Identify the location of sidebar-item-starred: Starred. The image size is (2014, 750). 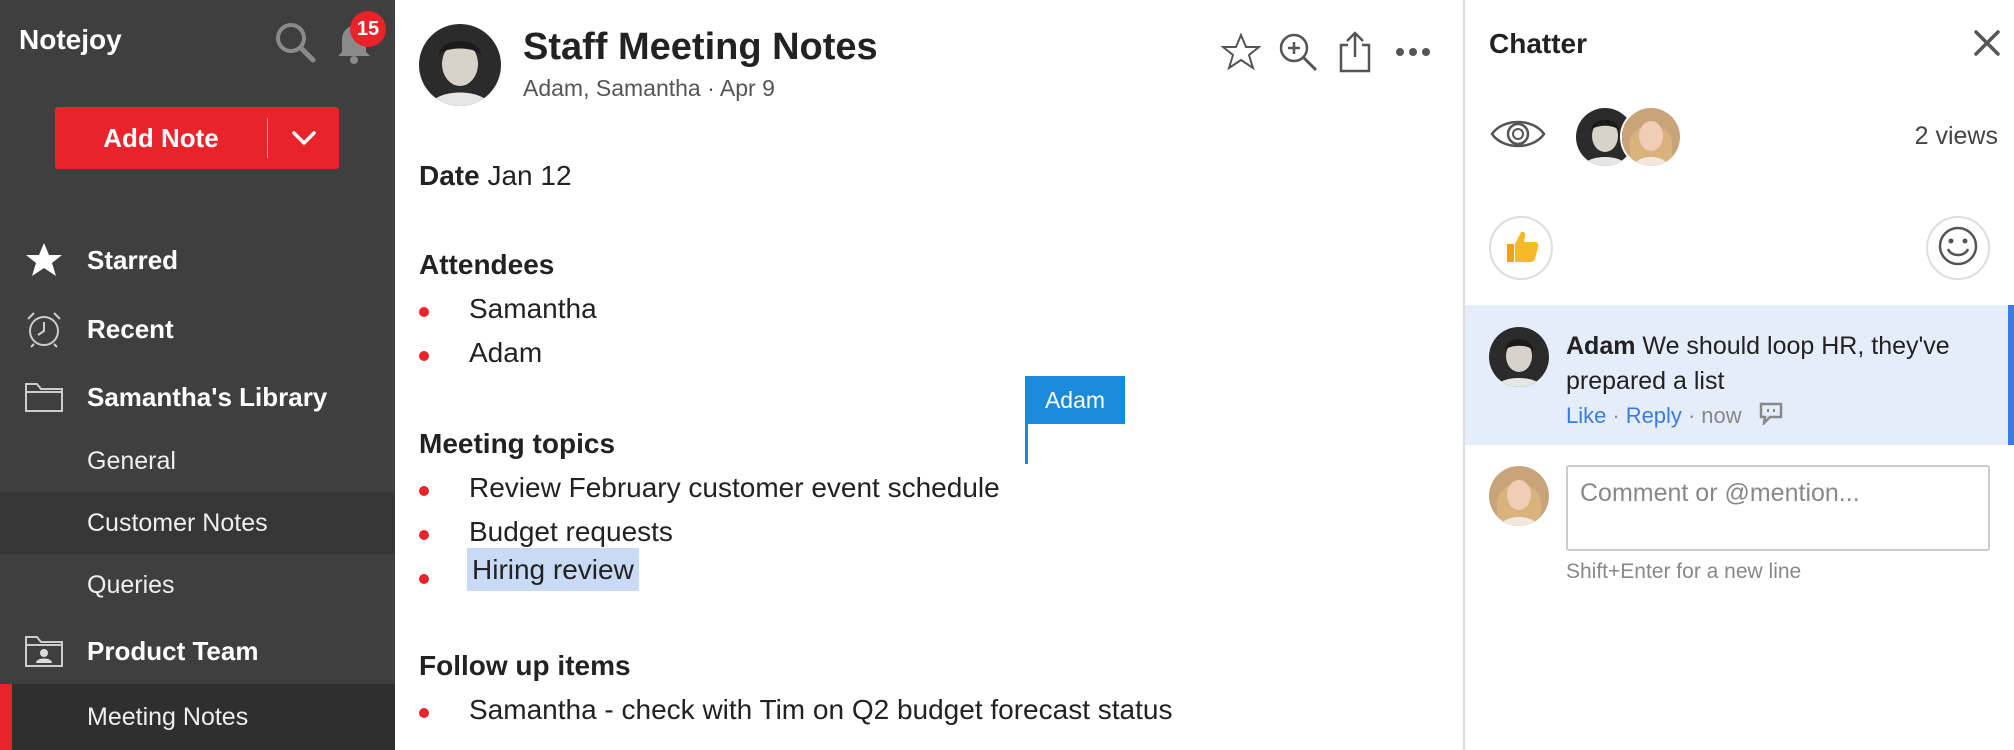
(197, 260).